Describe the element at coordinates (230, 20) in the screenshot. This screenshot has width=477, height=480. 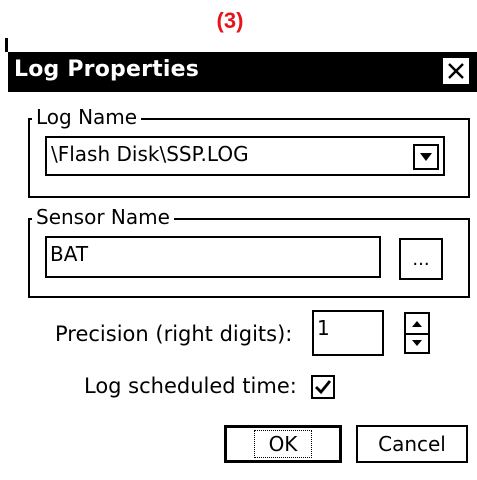
I see `figure-caption: (3)` at that location.